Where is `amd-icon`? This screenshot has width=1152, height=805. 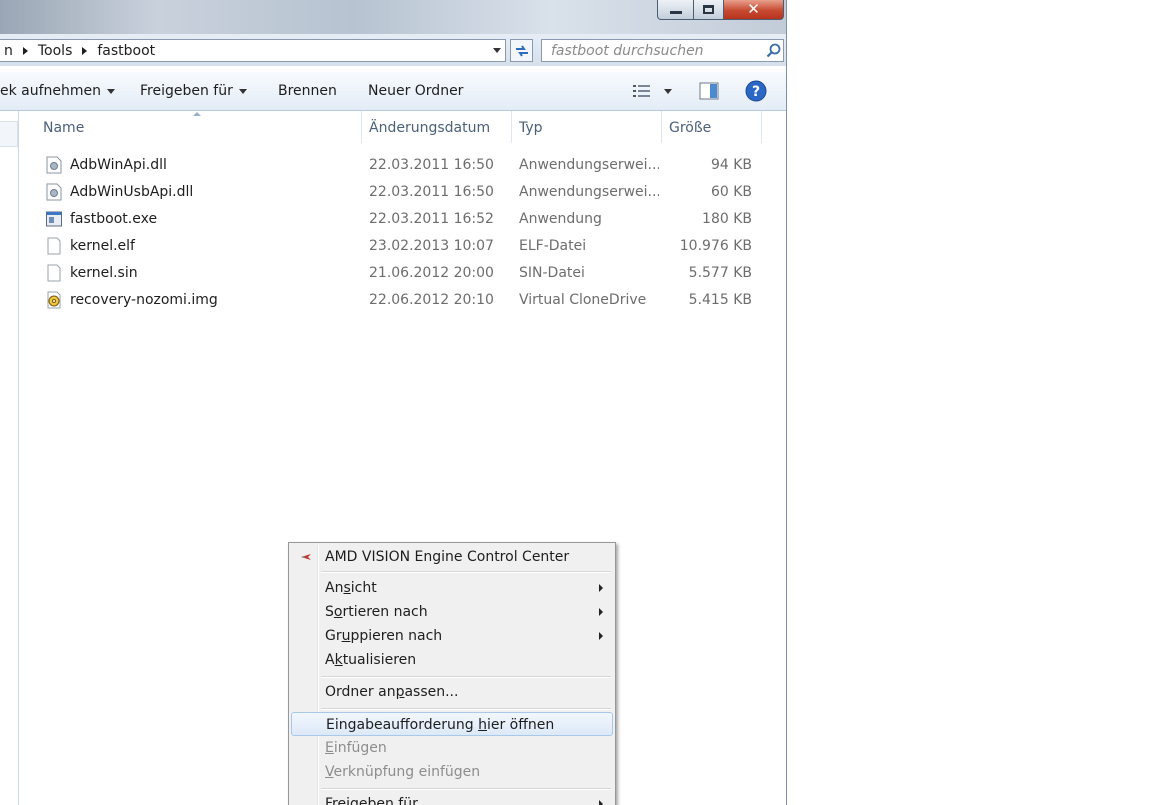
amd-icon is located at coordinates (306, 557).